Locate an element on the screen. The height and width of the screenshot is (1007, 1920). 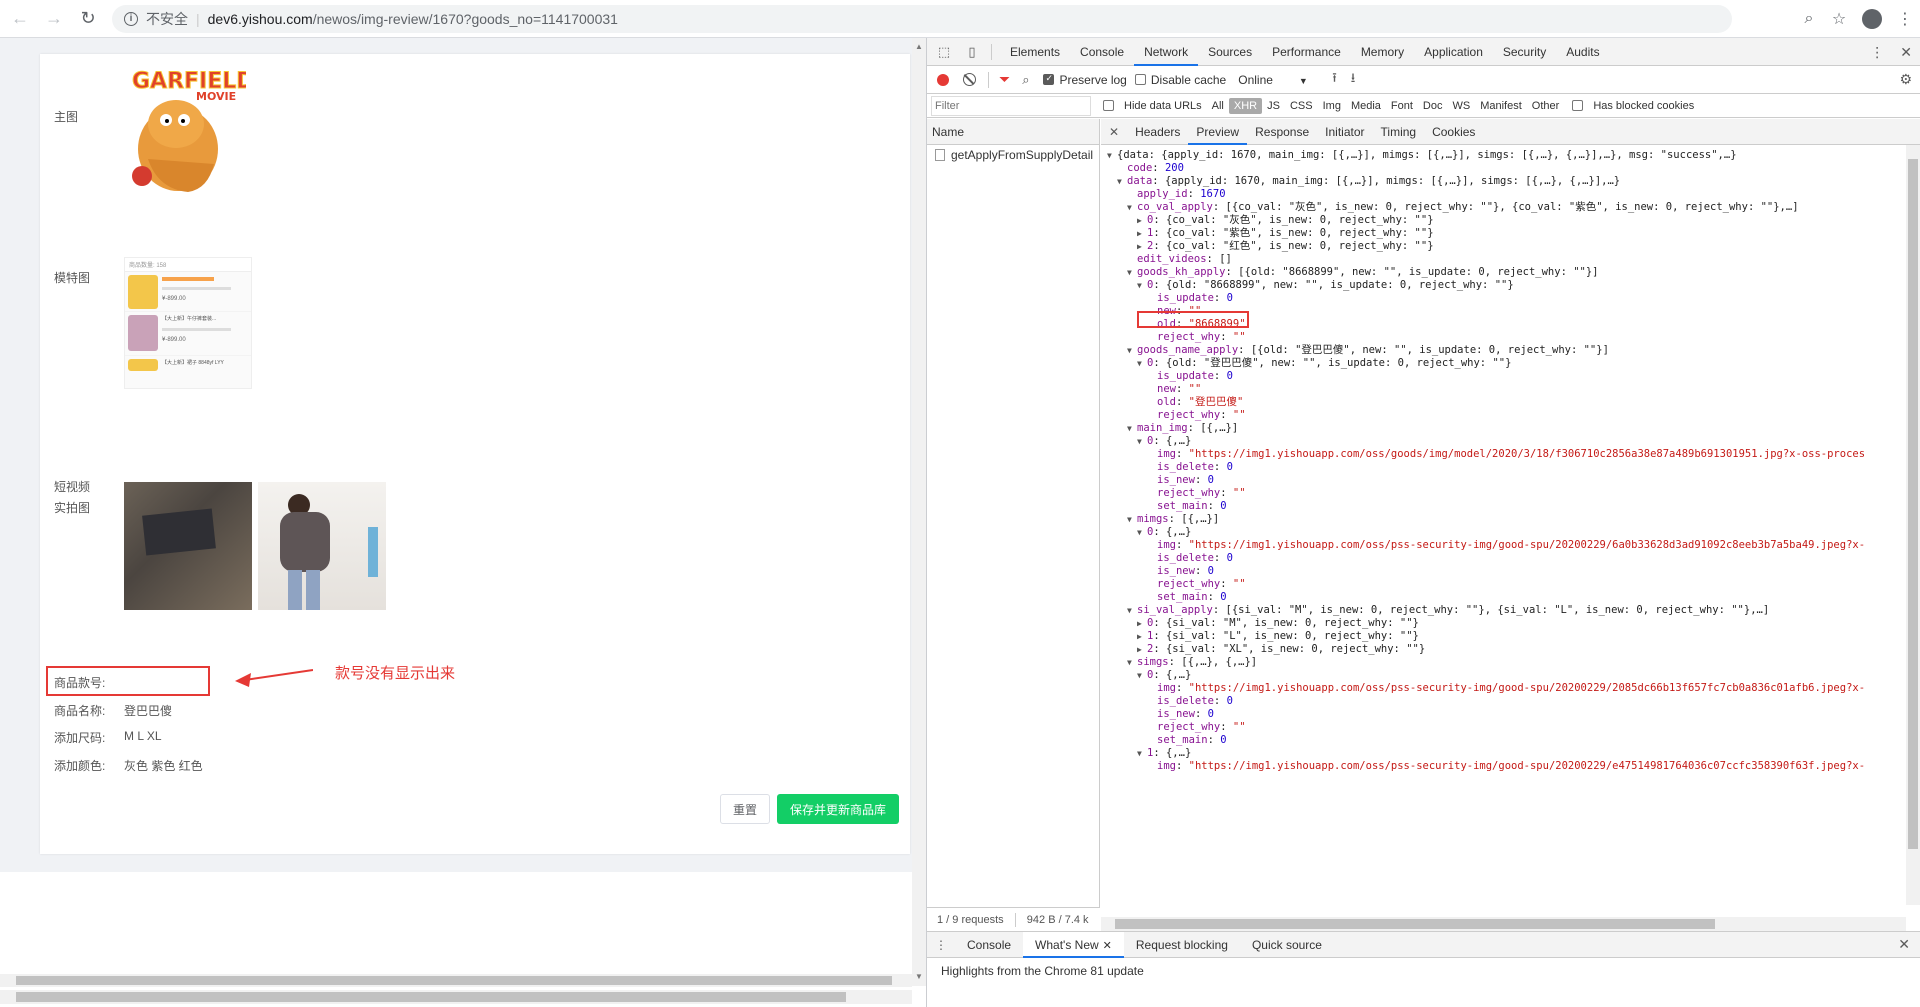
scroll-up-icon: ▲ is located at coordinates (919, 46).